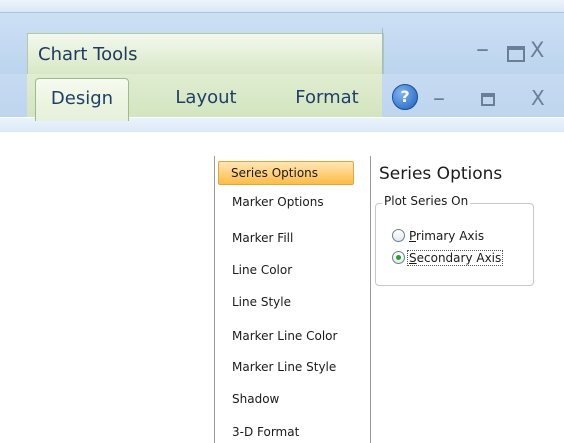 This screenshot has height=443, width=564. Describe the element at coordinates (88, 54) in the screenshot. I see `chart-tools-title: Chart Tools` at that location.